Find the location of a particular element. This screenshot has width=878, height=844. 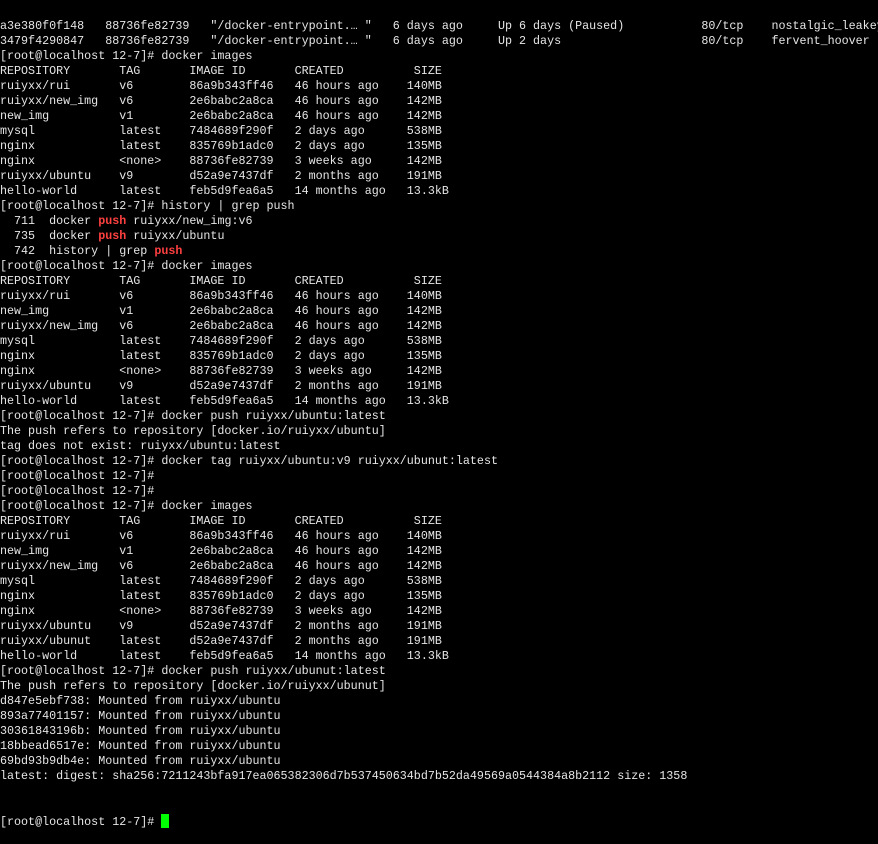

line-text: tag does not exist: ruiyxx/ubuntu:latest is located at coordinates (140, 446).